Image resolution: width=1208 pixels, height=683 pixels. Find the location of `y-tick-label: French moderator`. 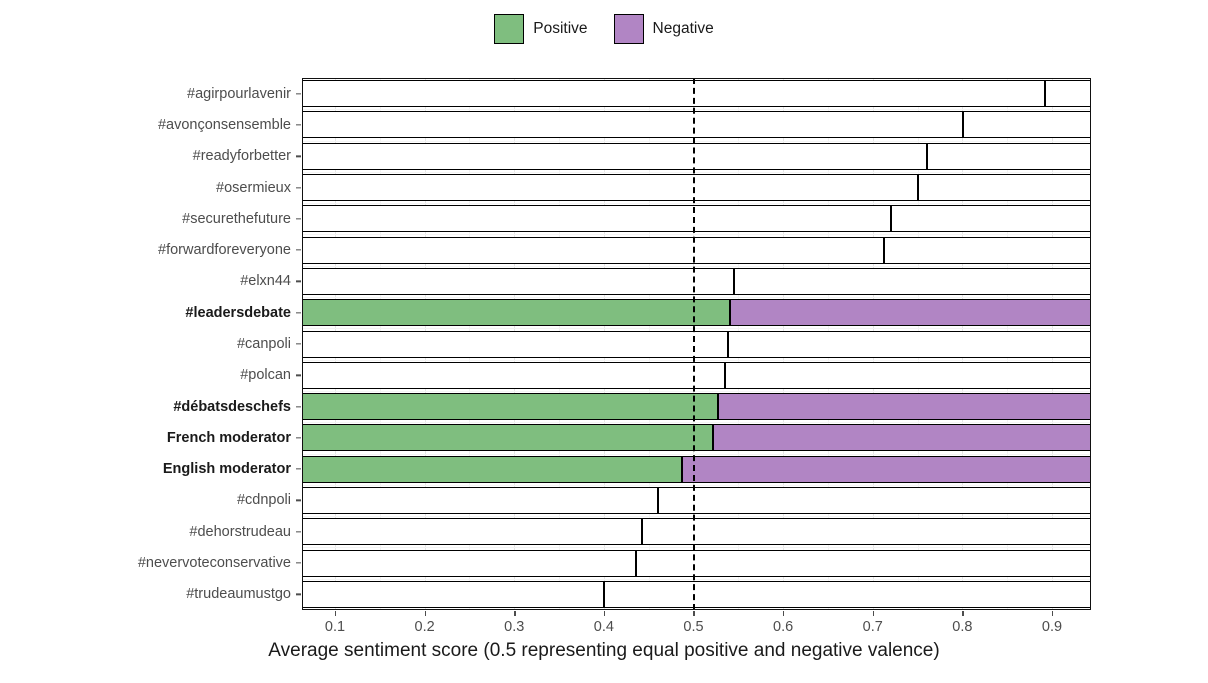

y-tick-label: French moderator is located at coordinates (228, 437).